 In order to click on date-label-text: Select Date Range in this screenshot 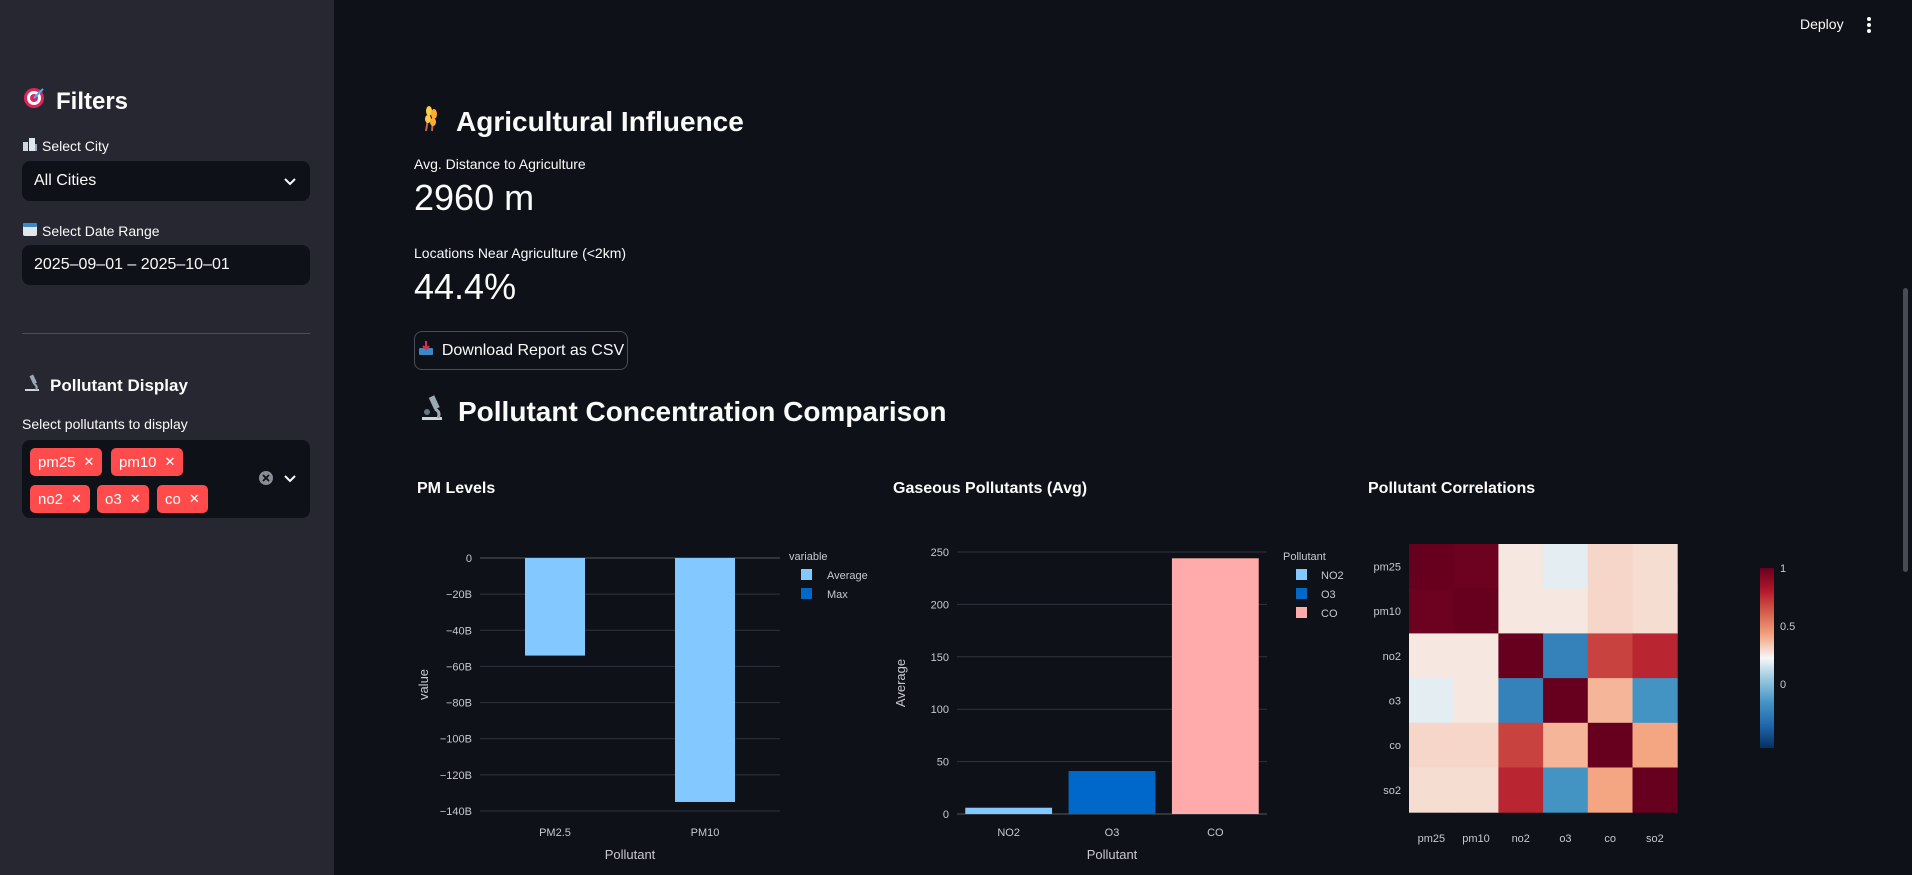, I will do `click(101, 230)`.